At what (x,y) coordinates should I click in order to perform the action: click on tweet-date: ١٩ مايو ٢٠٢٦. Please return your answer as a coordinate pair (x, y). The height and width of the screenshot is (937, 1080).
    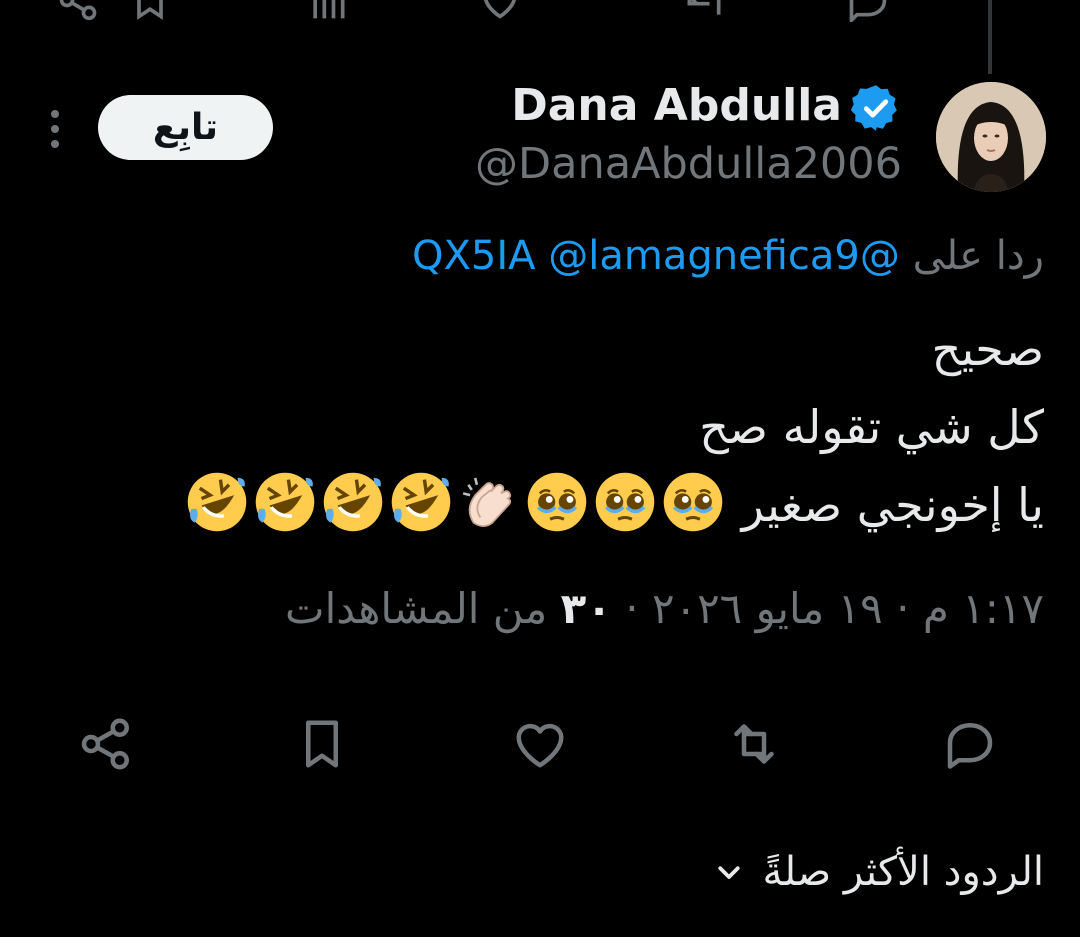
    Looking at the image, I should click on (767, 608).